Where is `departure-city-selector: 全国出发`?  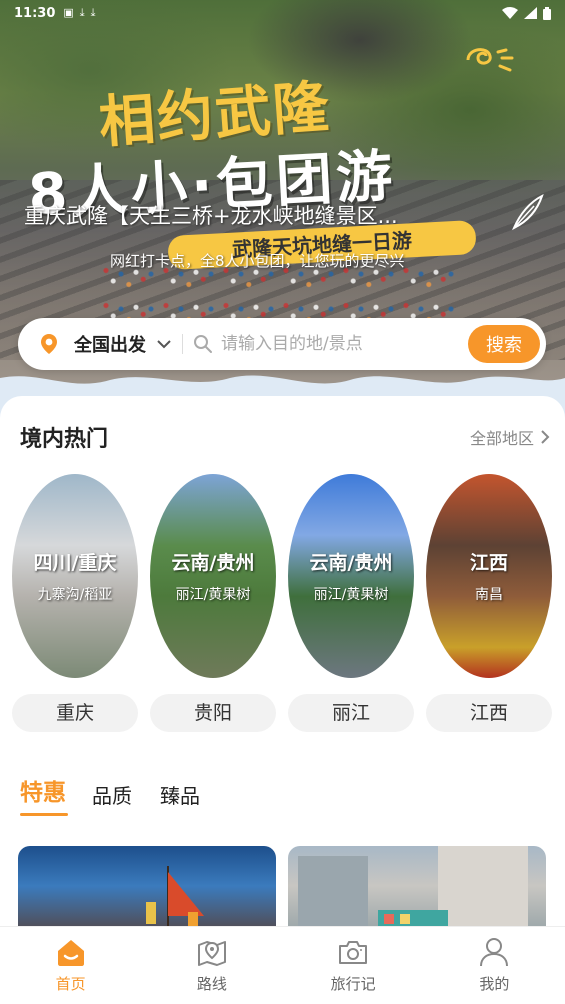 departure-city-selector: 全国出发 is located at coordinates (110, 344).